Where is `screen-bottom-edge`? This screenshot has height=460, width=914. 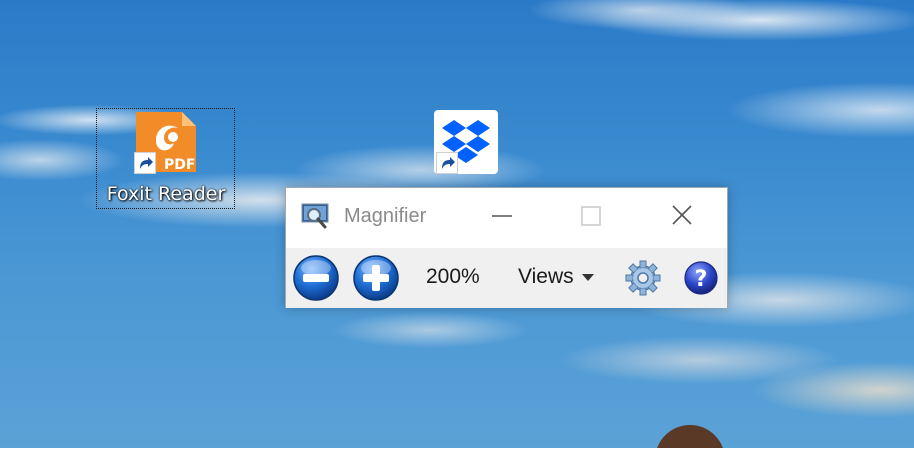 screen-bottom-edge is located at coordinates (457, 454).